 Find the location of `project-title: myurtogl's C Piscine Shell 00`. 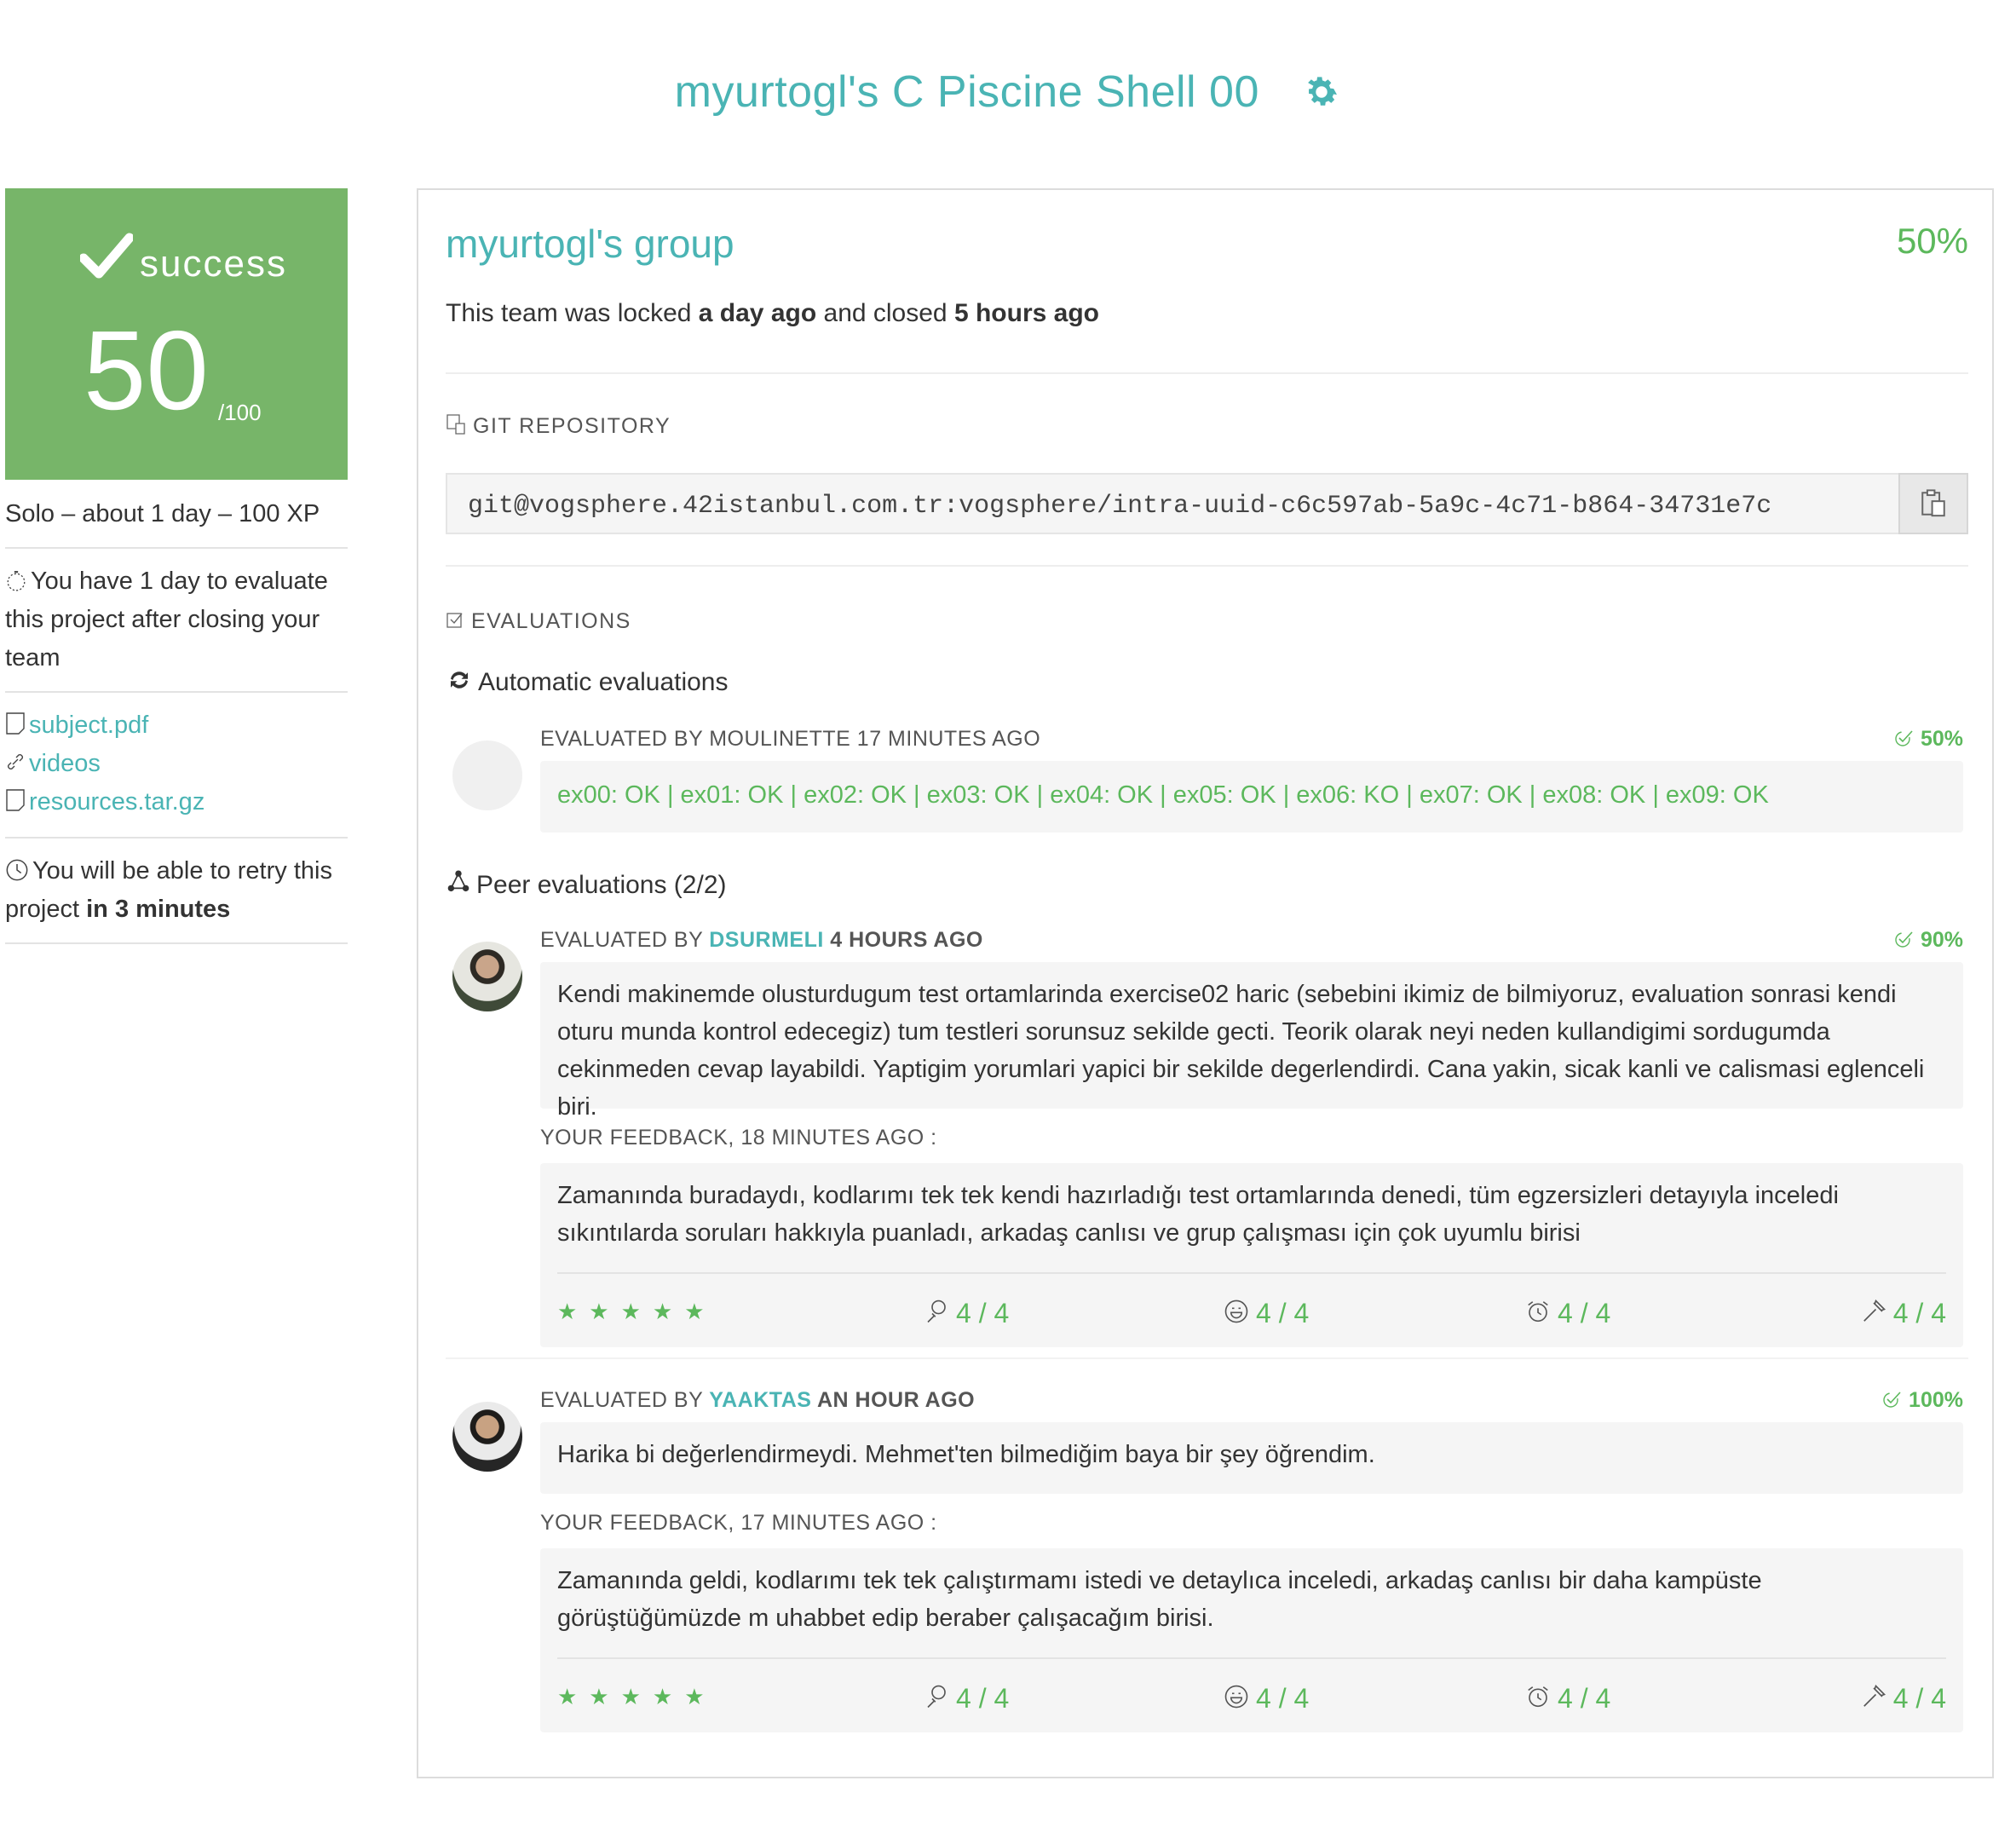

project-title: myurtogl's C Piscine Shell 00 is located at coordinates (966, 92).